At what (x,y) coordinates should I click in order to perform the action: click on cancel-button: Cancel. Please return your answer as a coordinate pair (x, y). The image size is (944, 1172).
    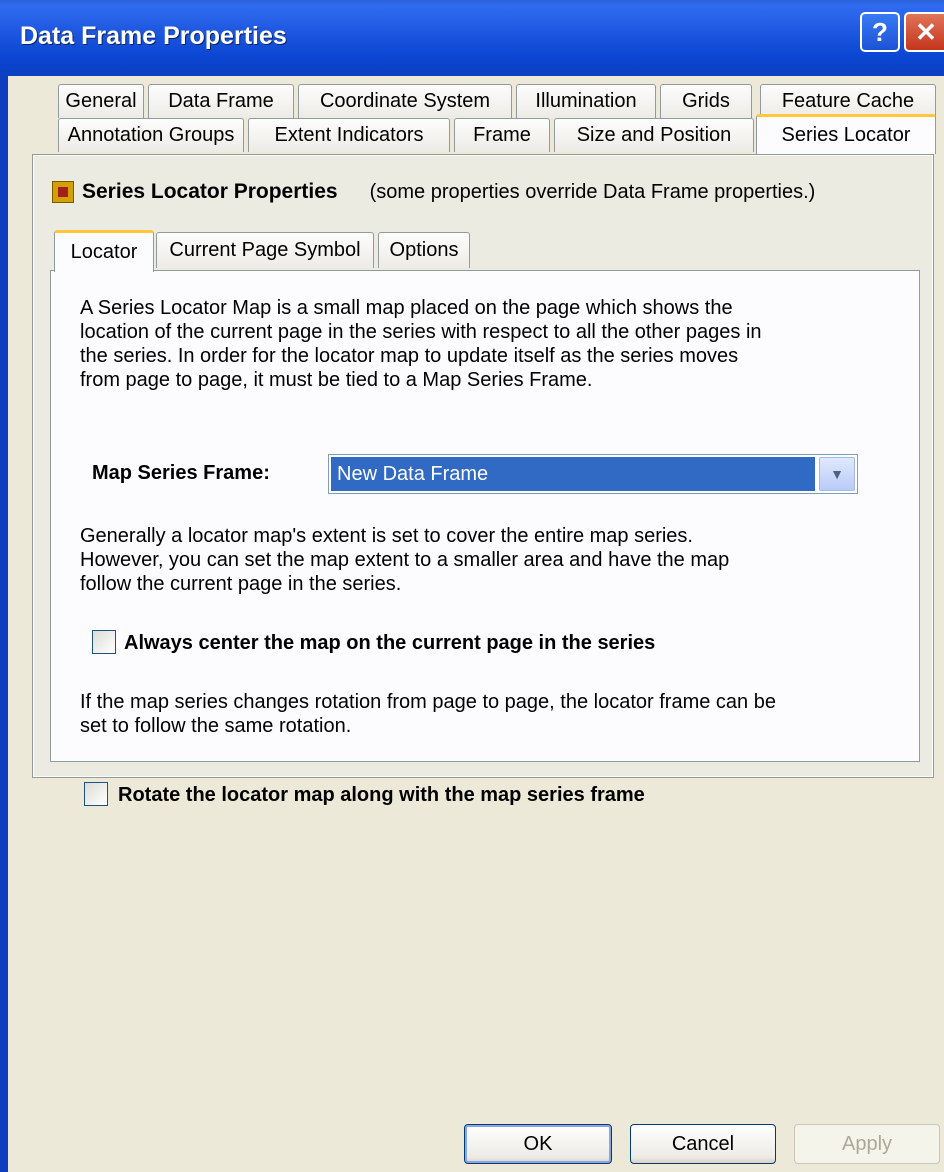
    Looking at the image, I should click on (703, 1144).